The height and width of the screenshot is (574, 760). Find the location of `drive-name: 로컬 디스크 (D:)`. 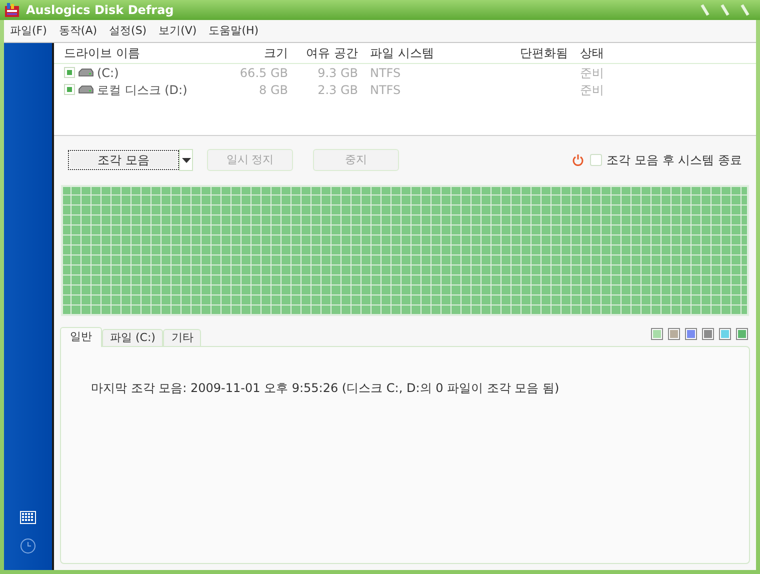

drive-name: 로컬 디스크 (D:) is located at coordinates (142, 89).